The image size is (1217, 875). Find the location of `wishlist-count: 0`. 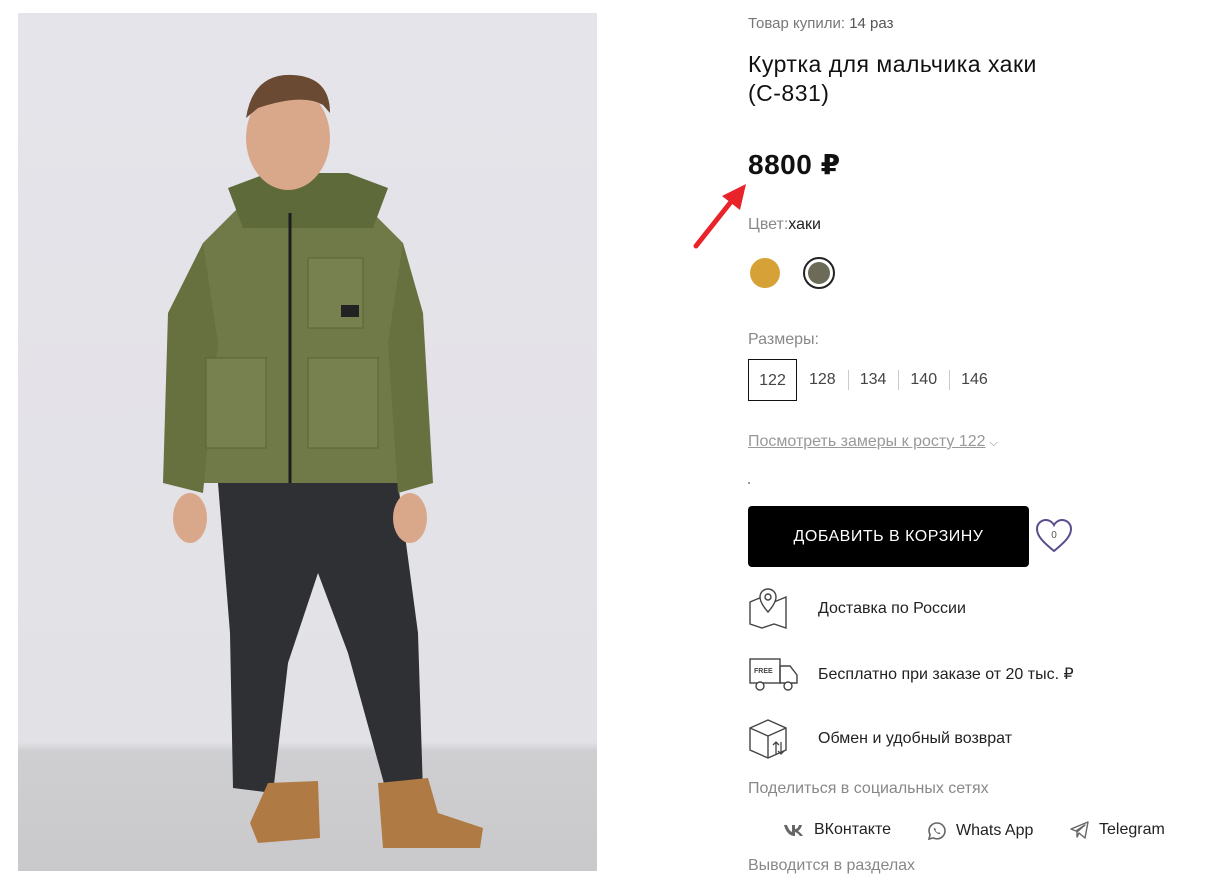

wishlist-count: 0 is located at coordinates (1054, 535).